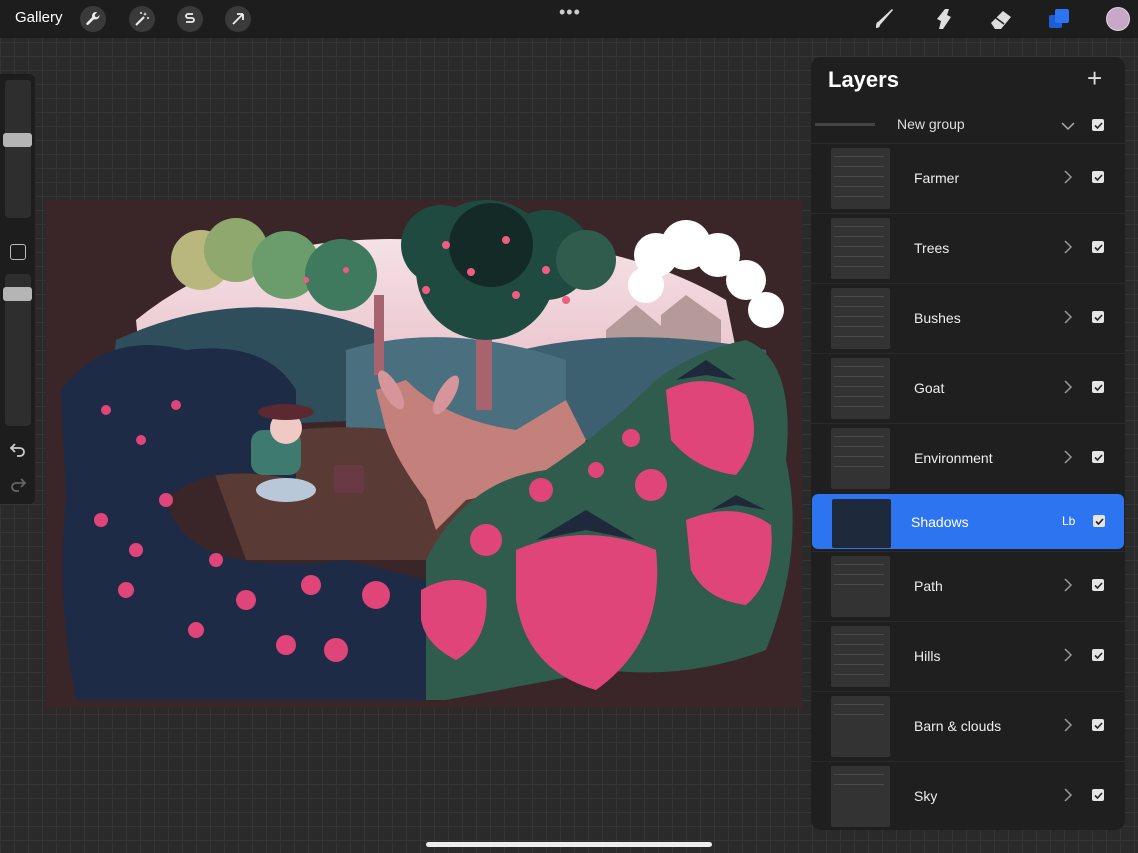 This screenshot has width=1138, height=853. I want to click on brush-size-thumb, so click(17, 140).